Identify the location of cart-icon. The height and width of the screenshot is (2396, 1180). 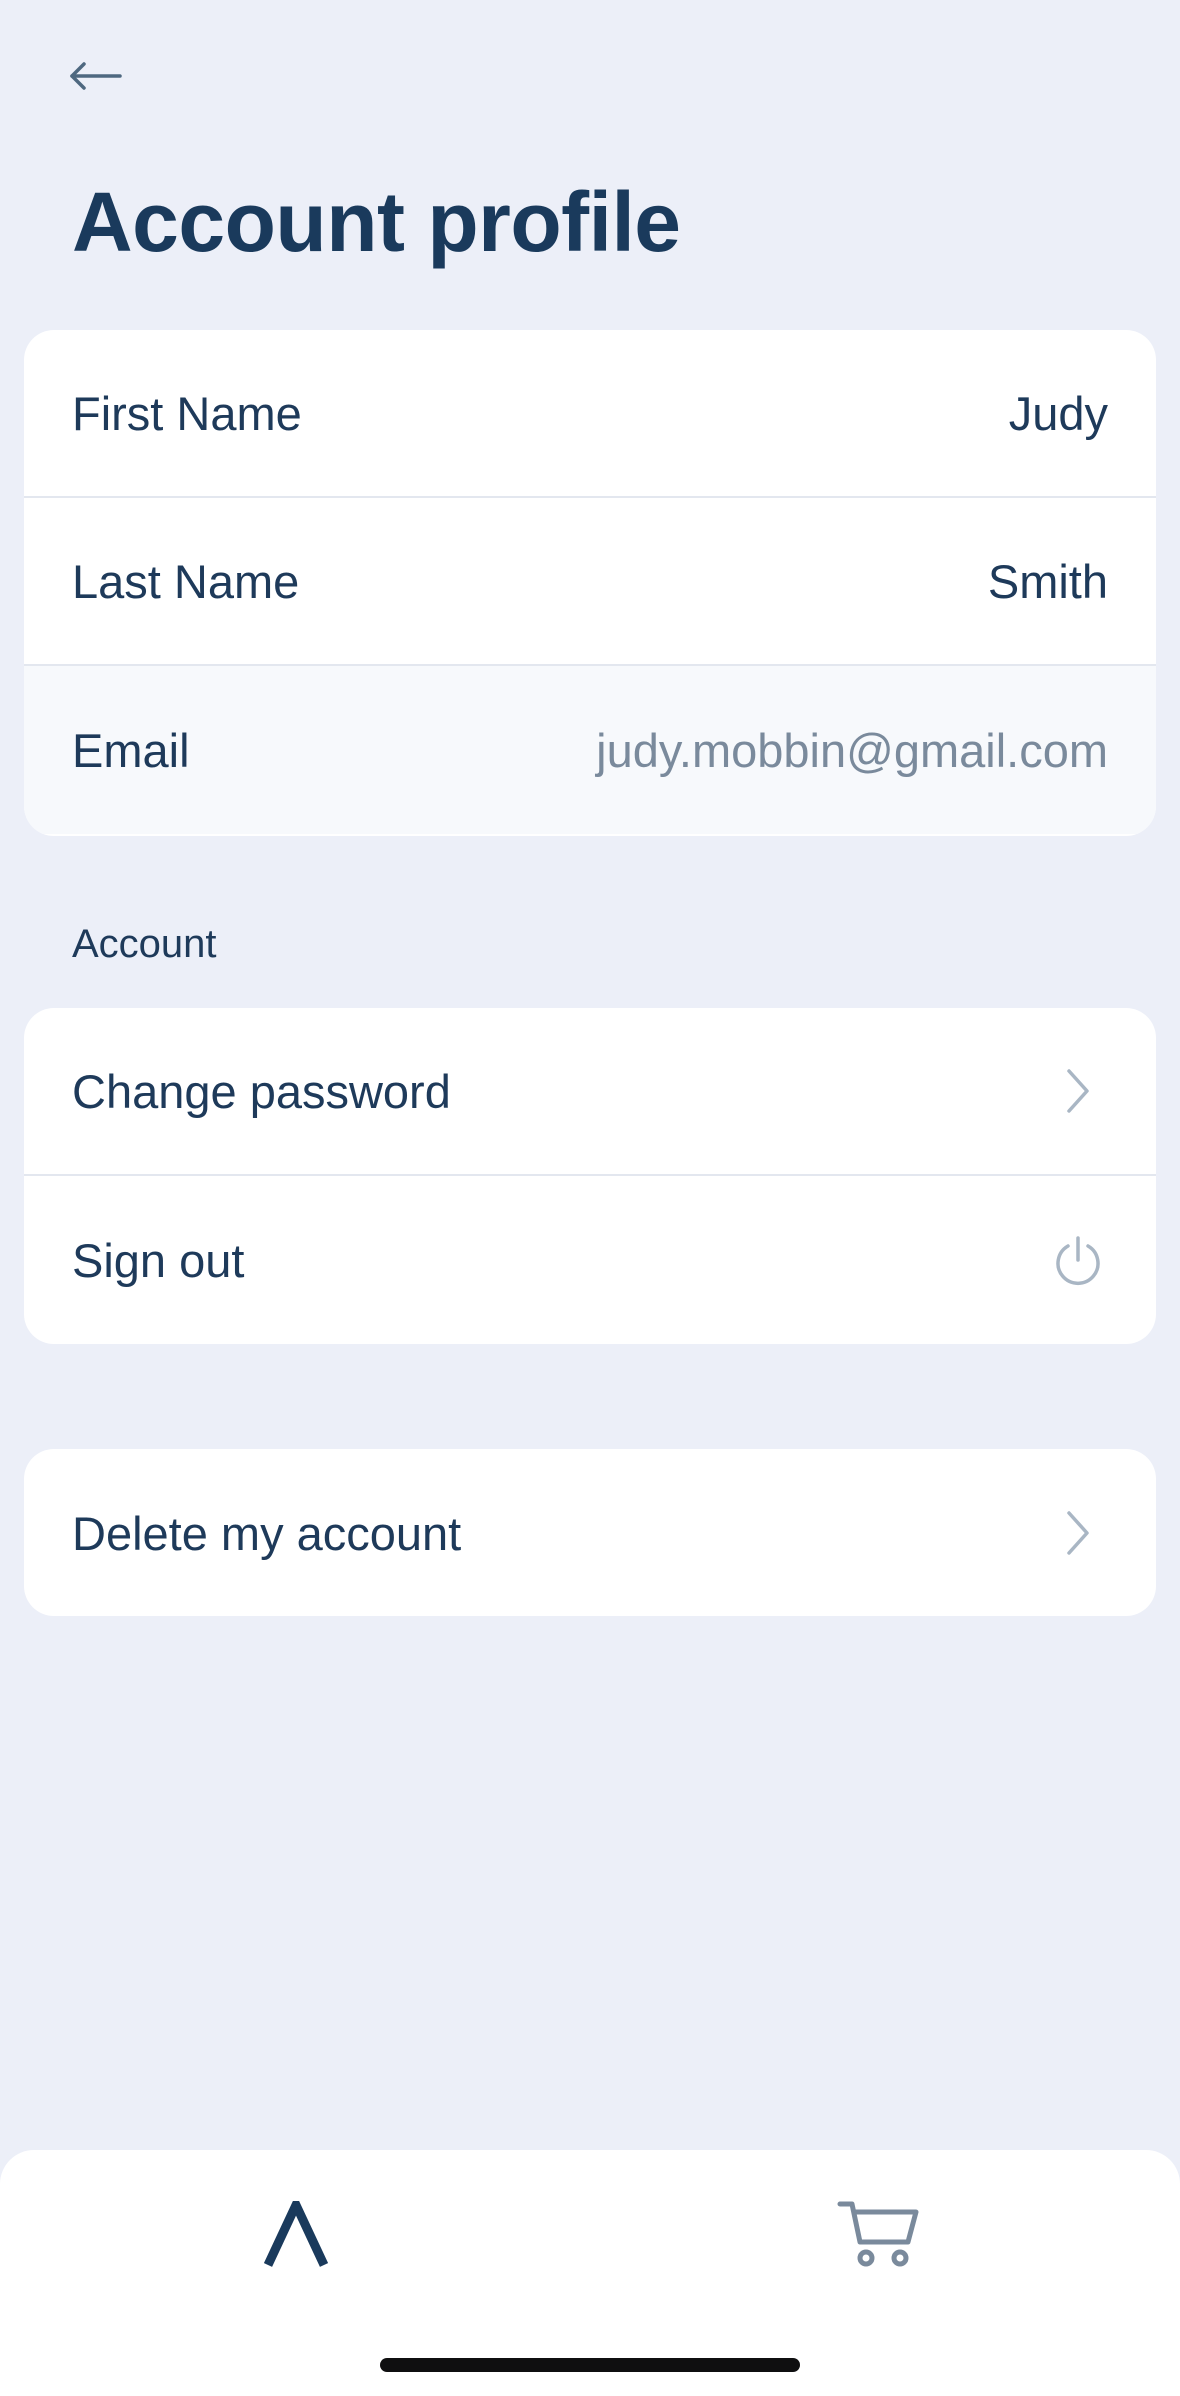
(880, 2236).